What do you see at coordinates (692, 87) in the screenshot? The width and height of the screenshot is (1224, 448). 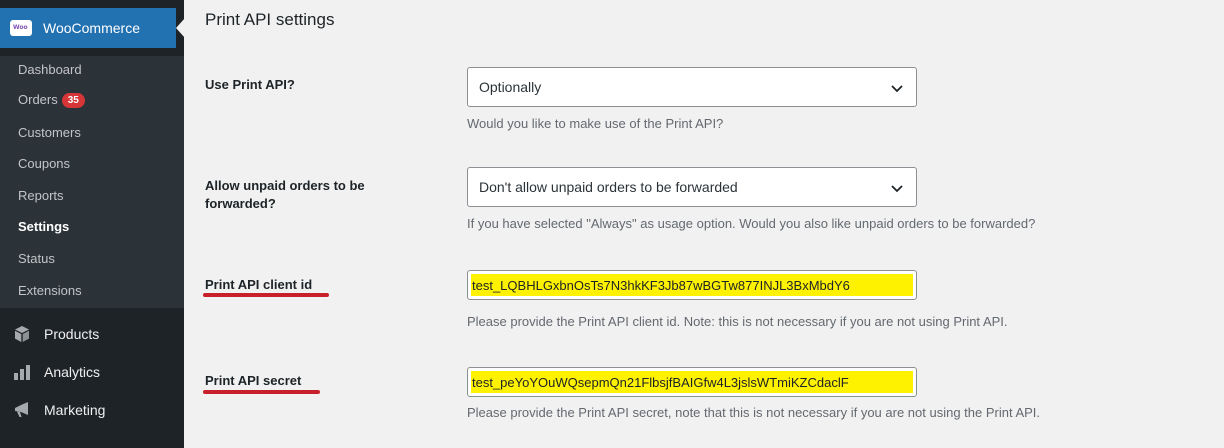 I see `use-print-api-select: Optionally` at bounding box center [692, 87].